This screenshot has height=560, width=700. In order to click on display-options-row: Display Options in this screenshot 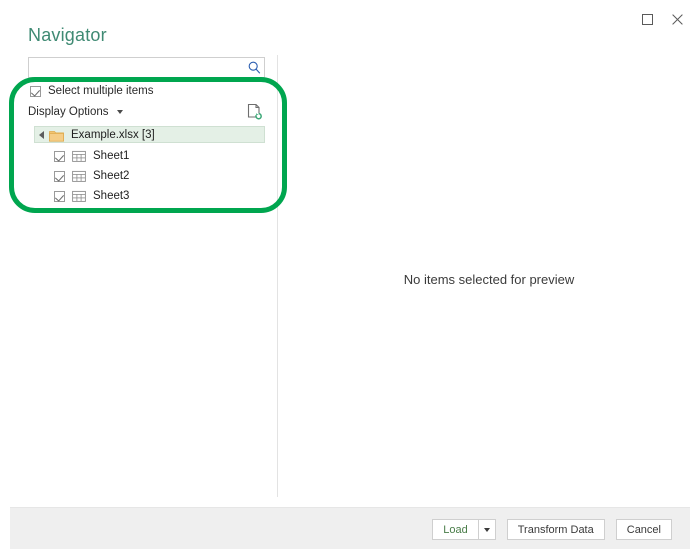, I will do `click(145, 112)`.